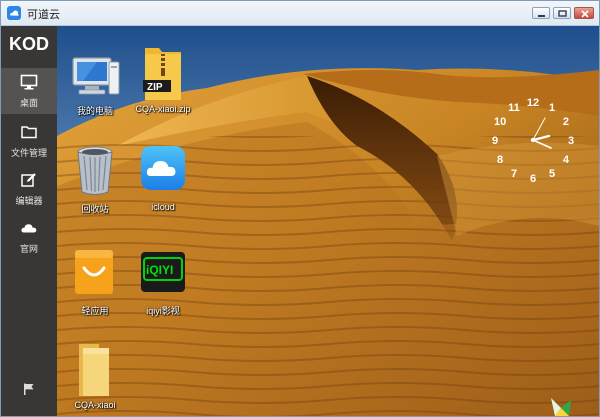  Describe the element at coordinates (163, 207) in the screenshot. I see `desktop-icon-label: icloud` at that location.